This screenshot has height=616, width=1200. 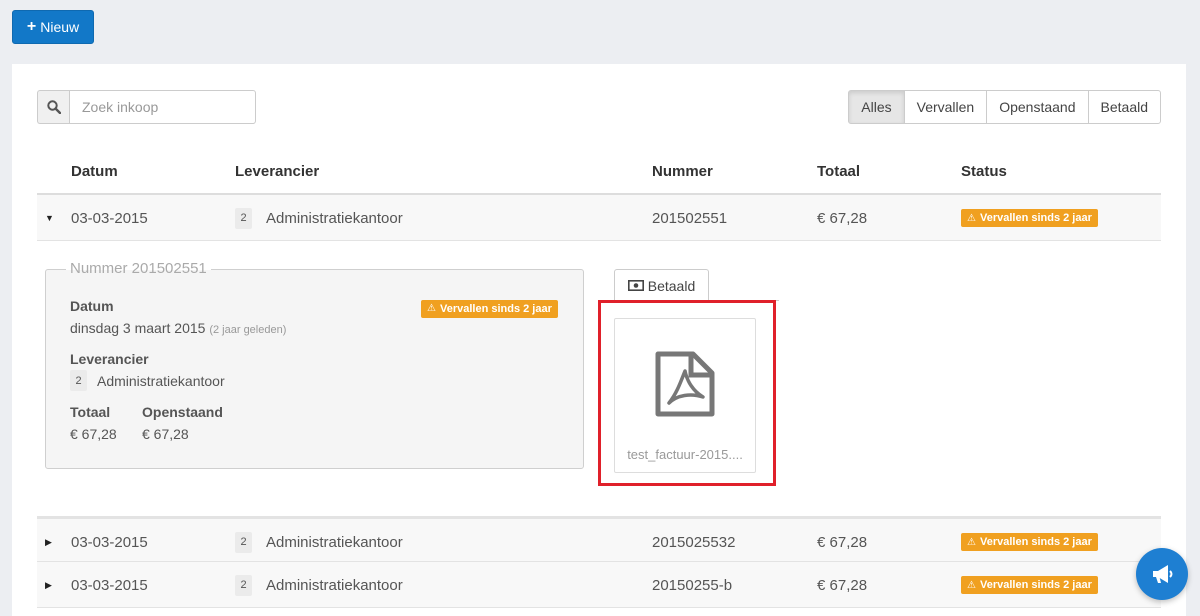 I want to click on megaphone-icon, so click(x=1163, y=574).